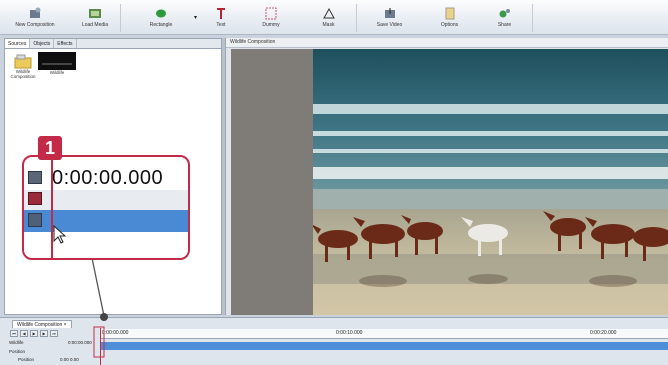  What do you see at coordinates (42, 324) in the screenshot?
I see `timeline-tab: Wildlife Composition ×` at bounding box center [42, 324].